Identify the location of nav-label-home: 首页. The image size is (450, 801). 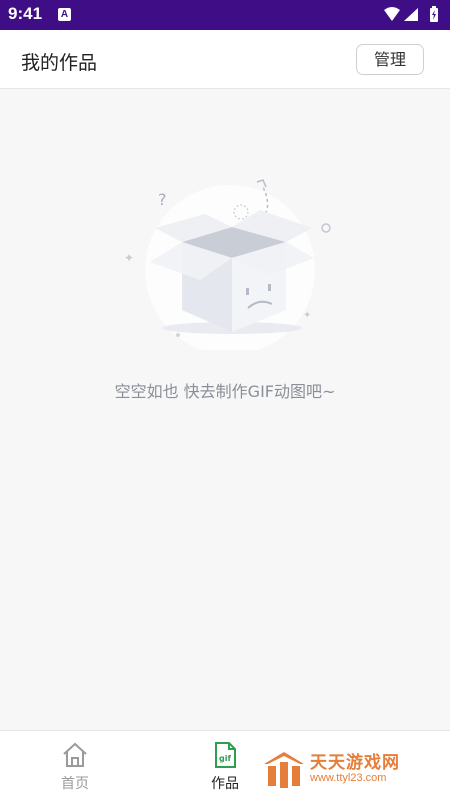
(75, 784).